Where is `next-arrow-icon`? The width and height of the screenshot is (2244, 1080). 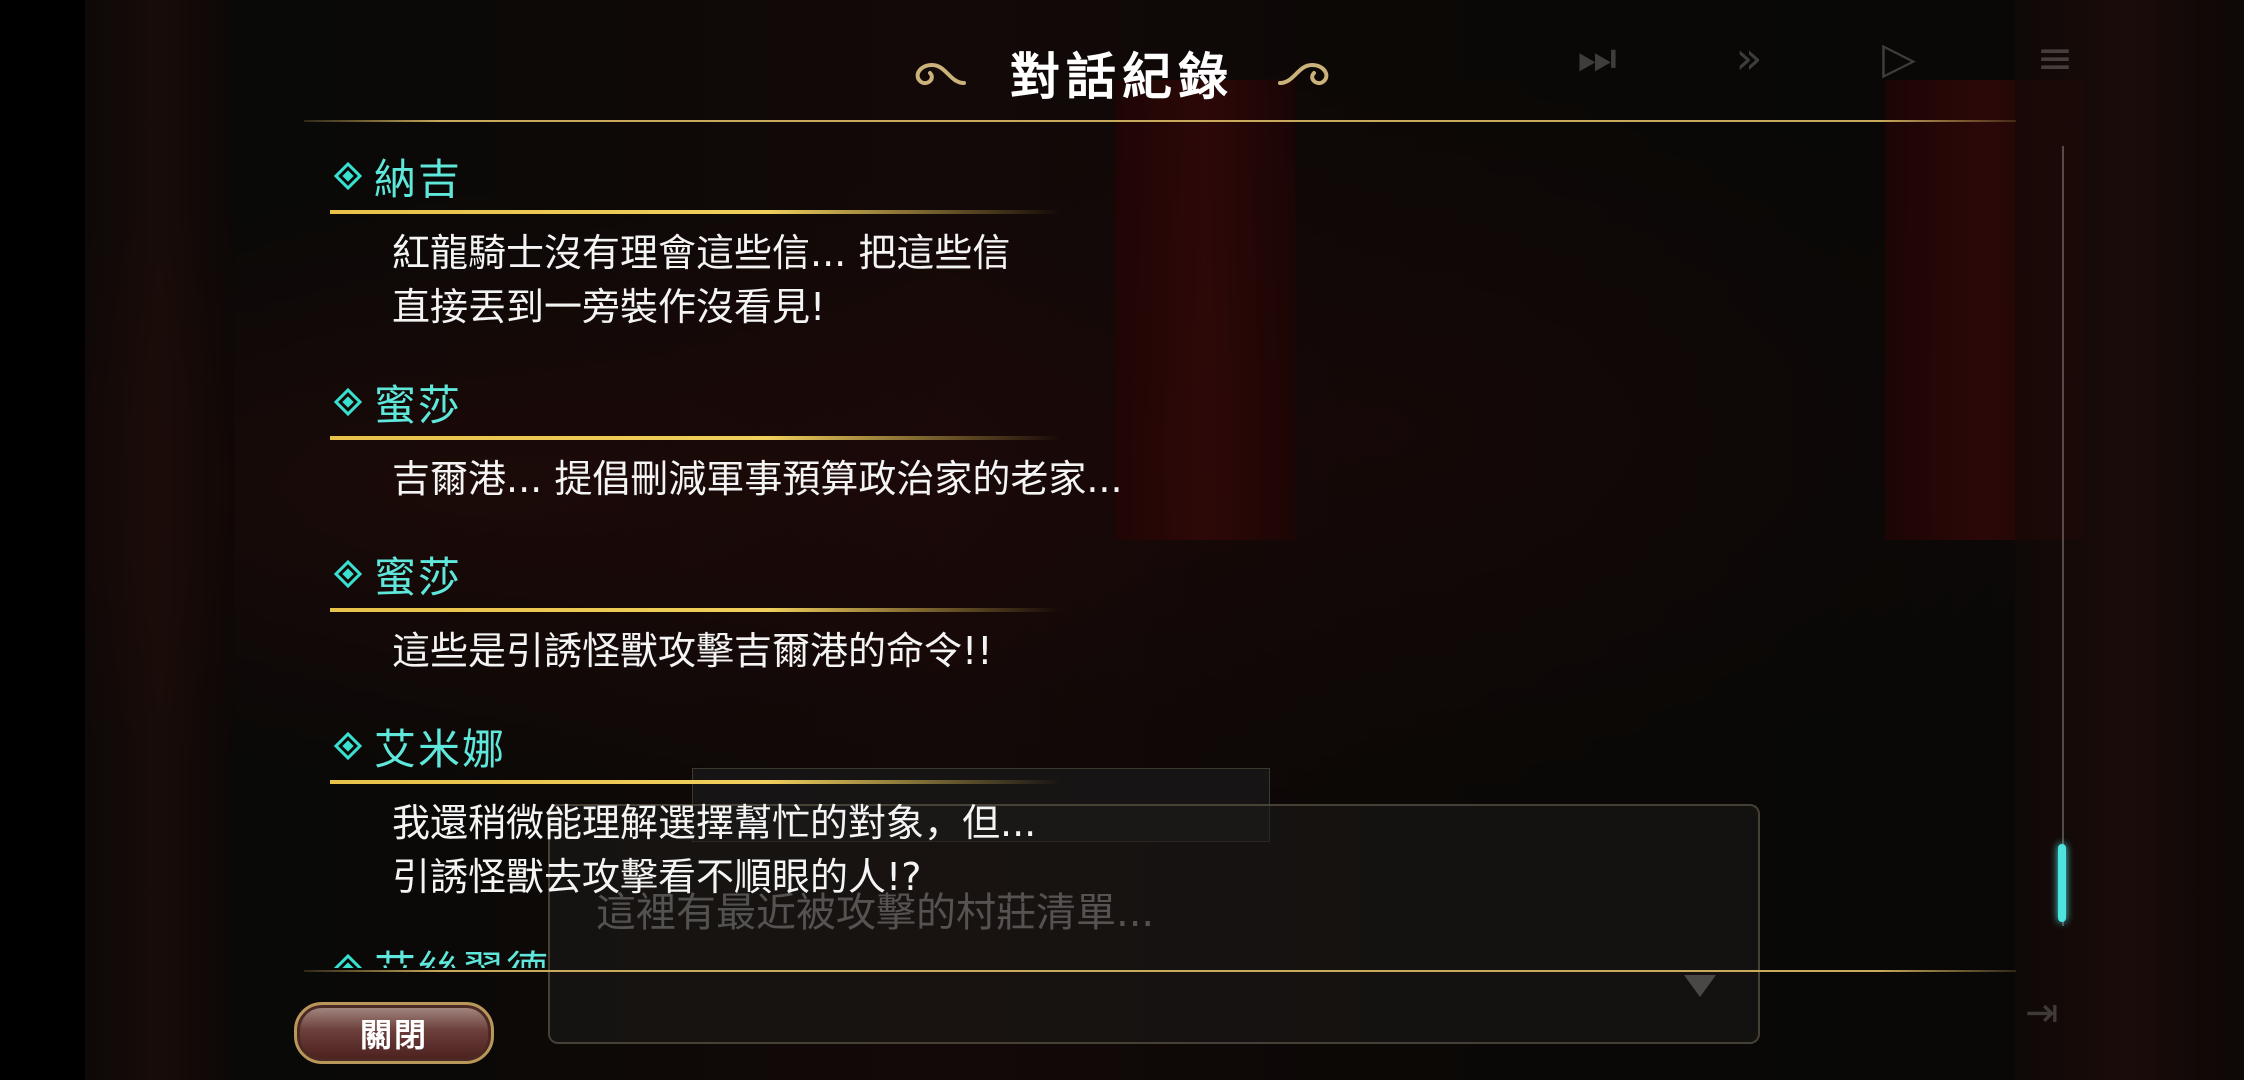
next-arrow-icon is located at coordinates (1700, 986).